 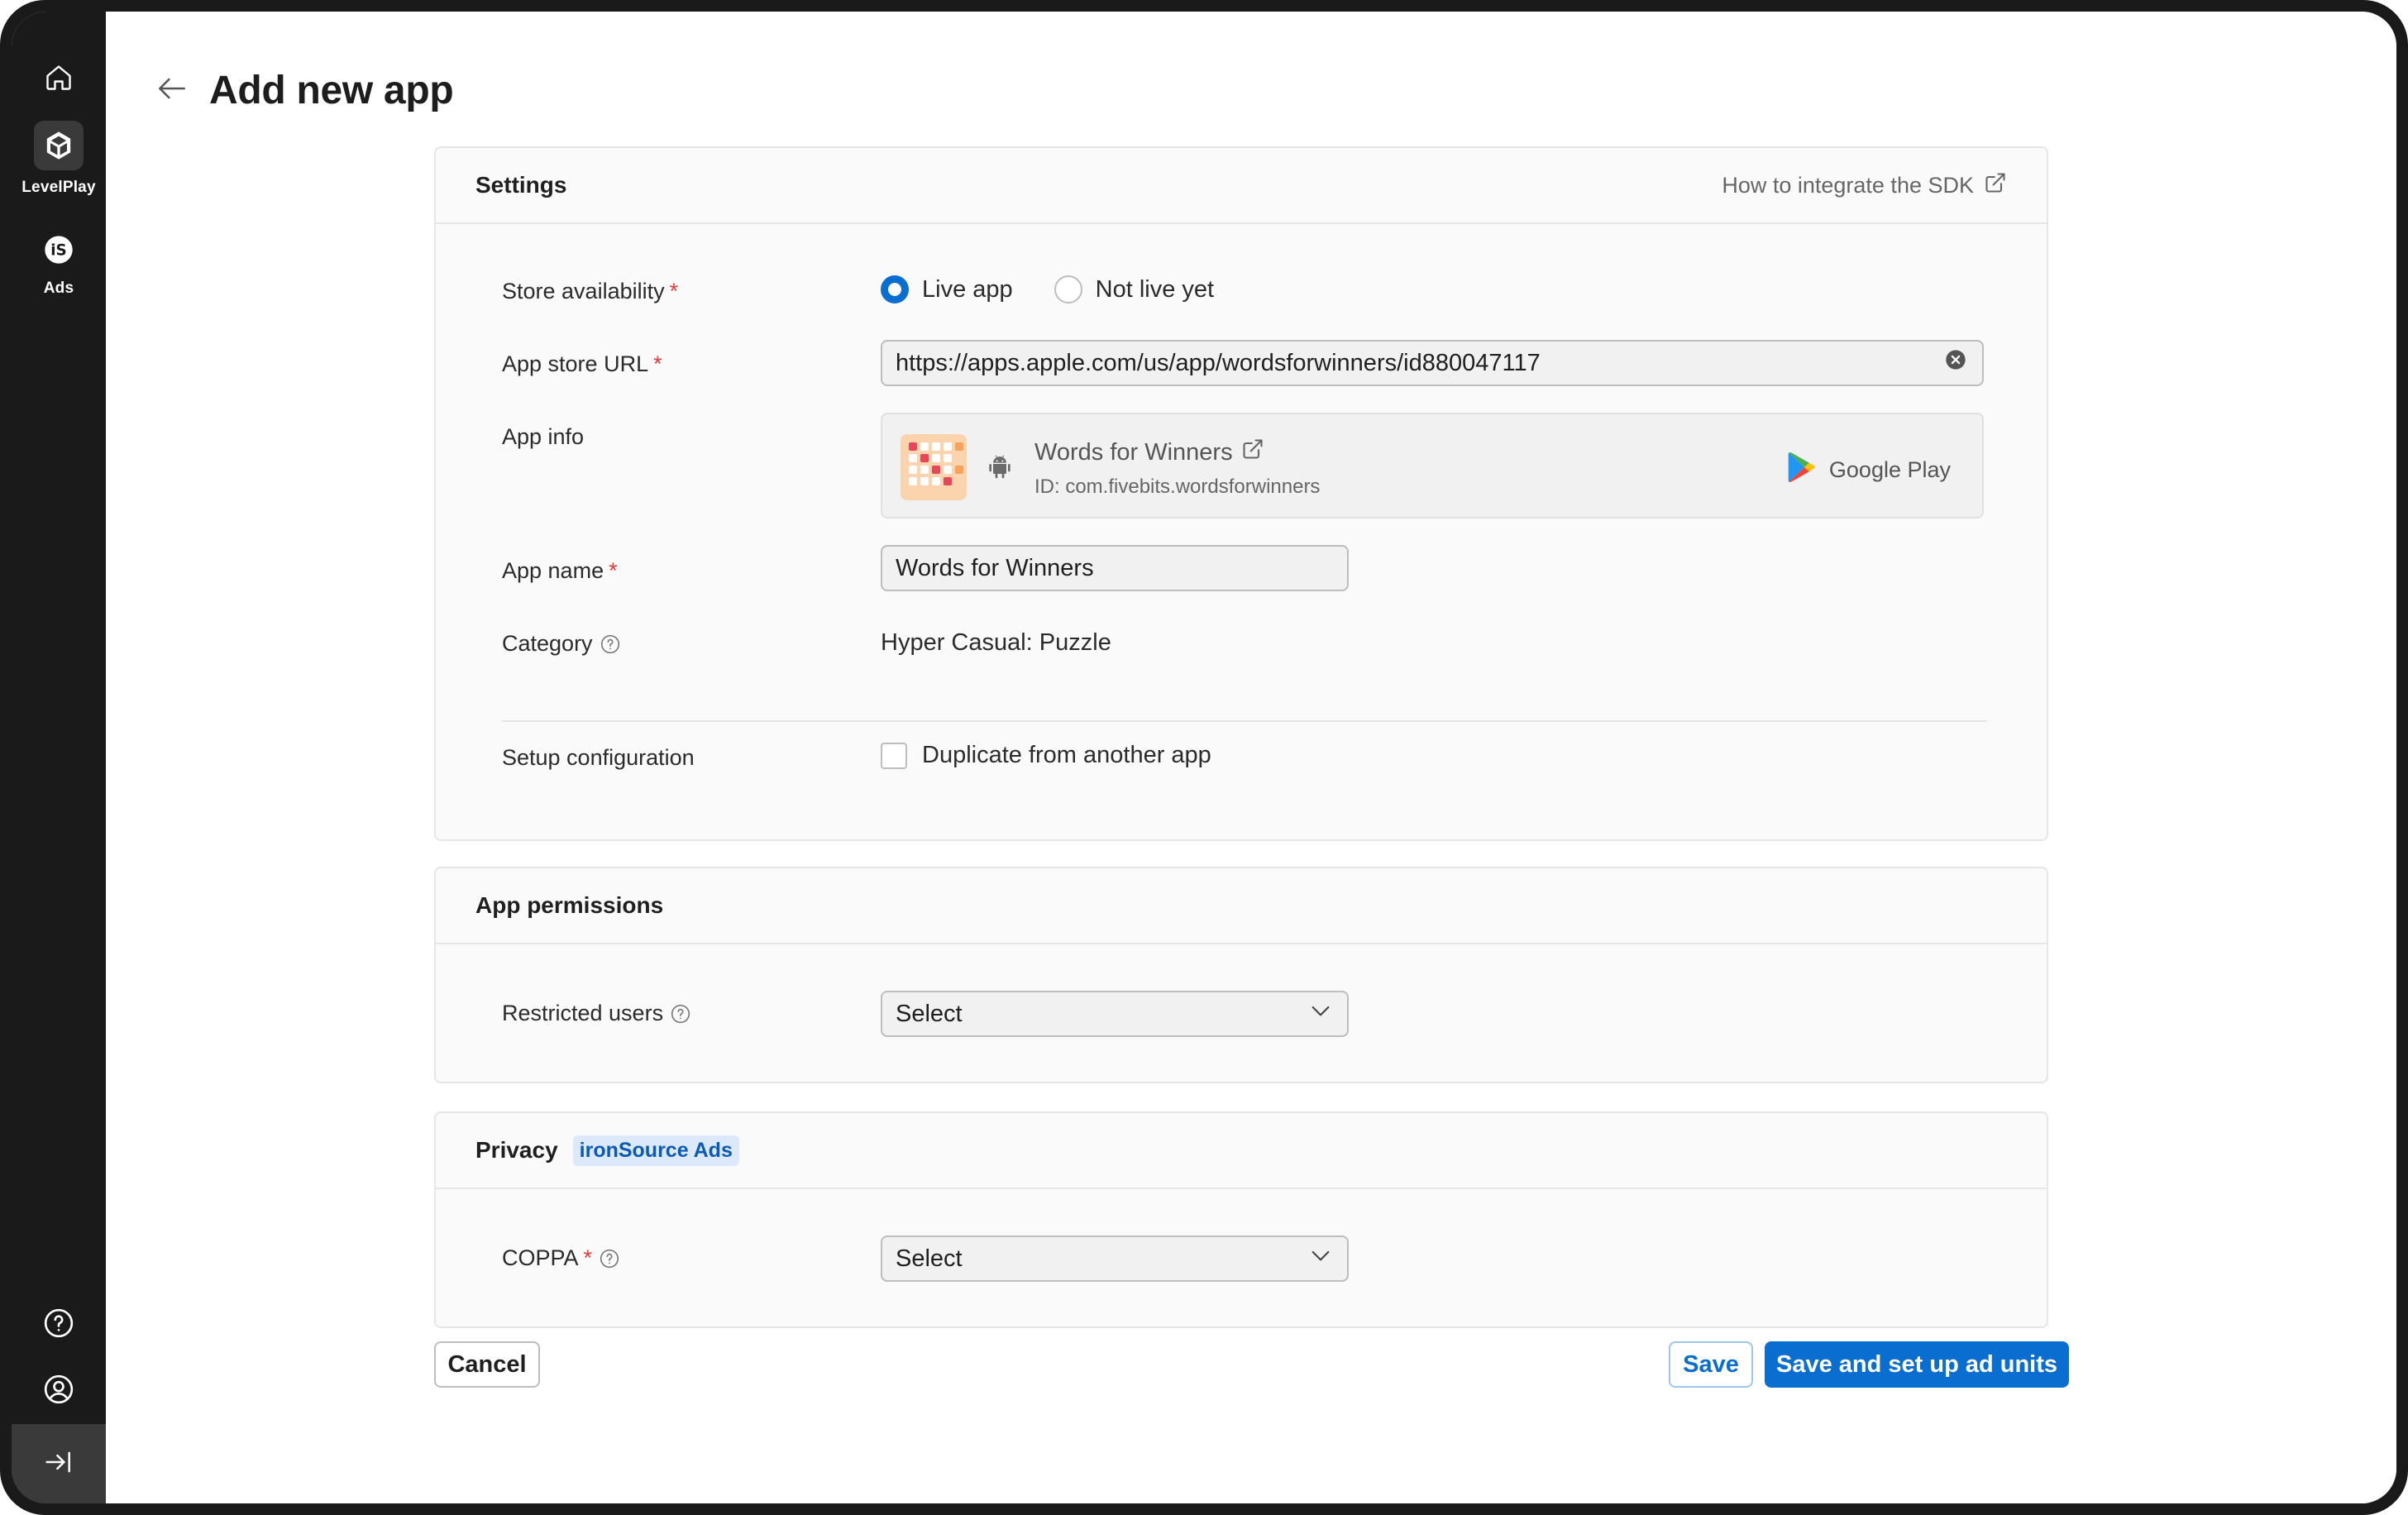 I want to click on app-info-row: App info, so click(x=543, y=437).